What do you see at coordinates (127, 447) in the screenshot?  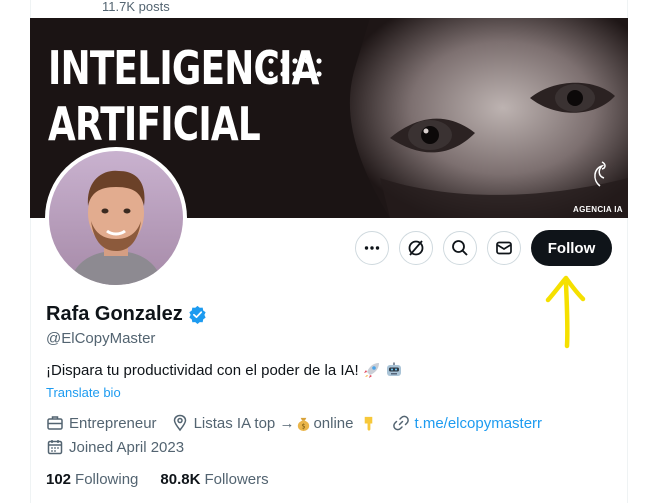 I see `join-date-text: Joined April 2023` at bounding box center [127, 447].